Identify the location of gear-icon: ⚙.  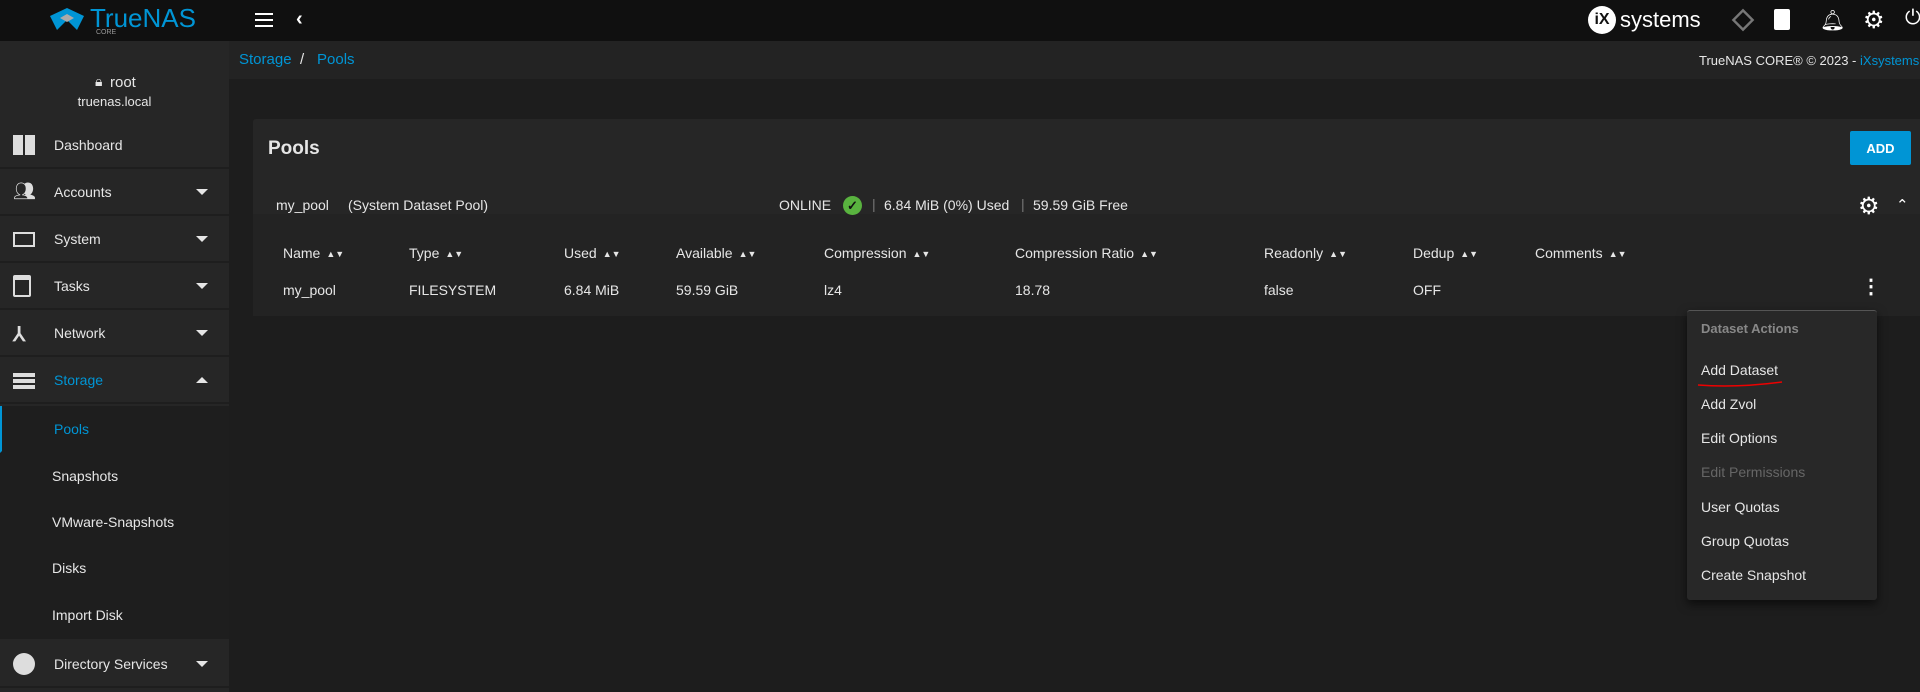
(1874, 20).